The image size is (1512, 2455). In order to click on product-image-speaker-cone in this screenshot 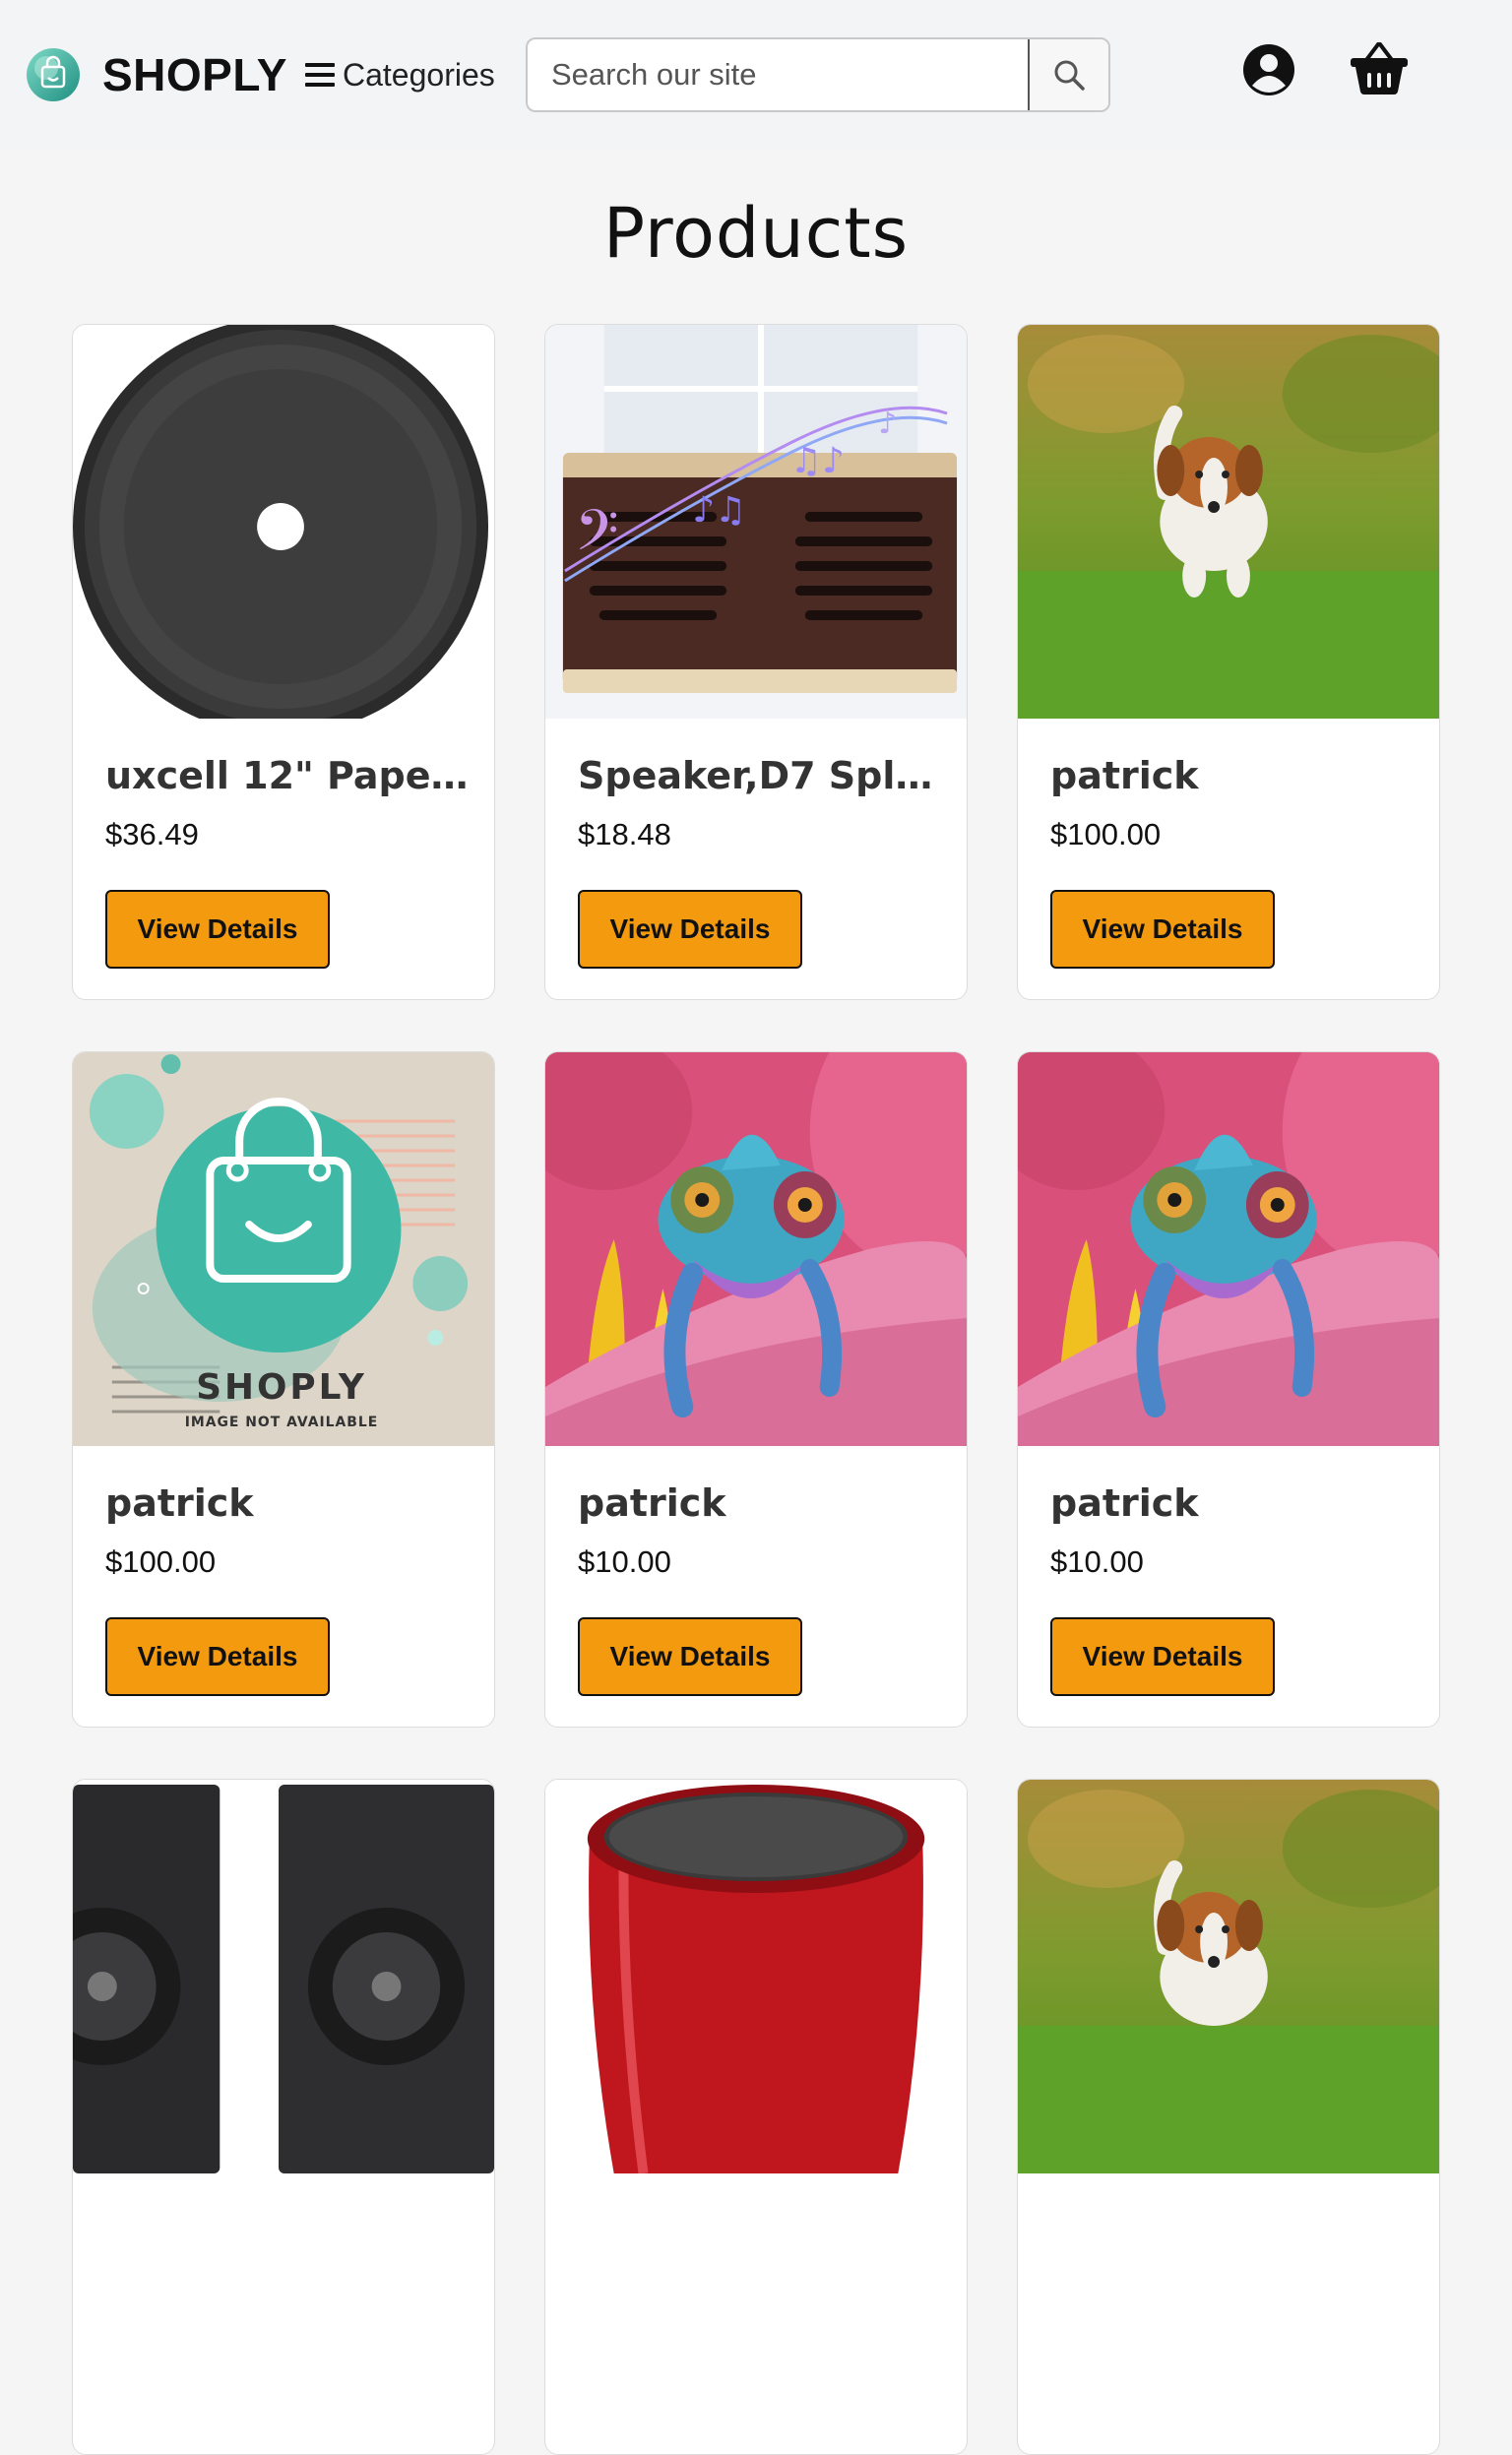, I will do `click(283, 522)`.